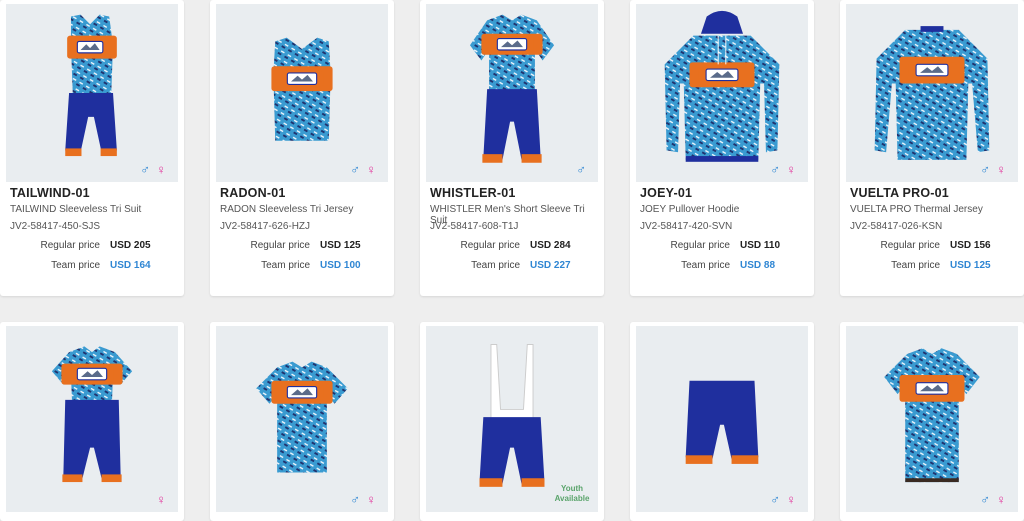 The height and width of the screenshot is (521, 1024). What do you see at coordinates (899, 193) in the screenshot?
I see `product-name: VUELTA PRO-01` at bounding box center [899, 193].